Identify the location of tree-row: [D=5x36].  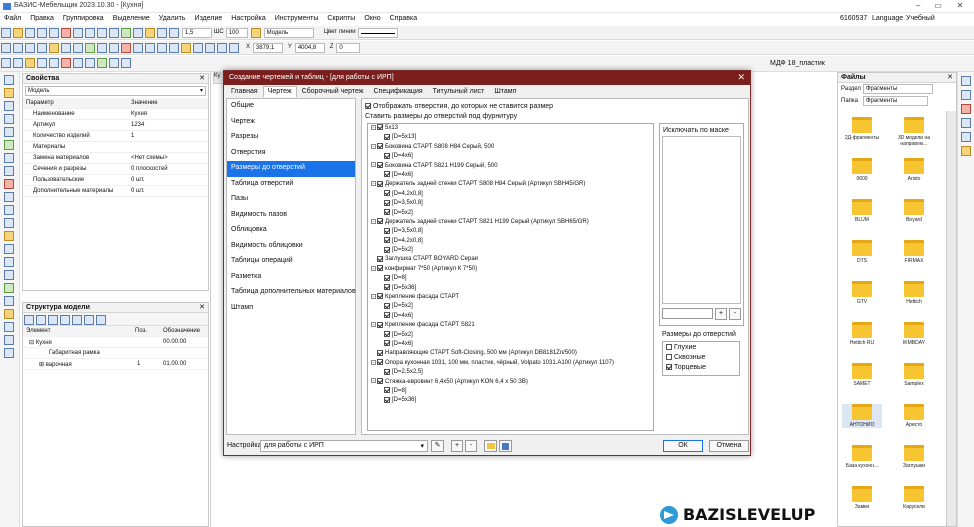
(510, 288).